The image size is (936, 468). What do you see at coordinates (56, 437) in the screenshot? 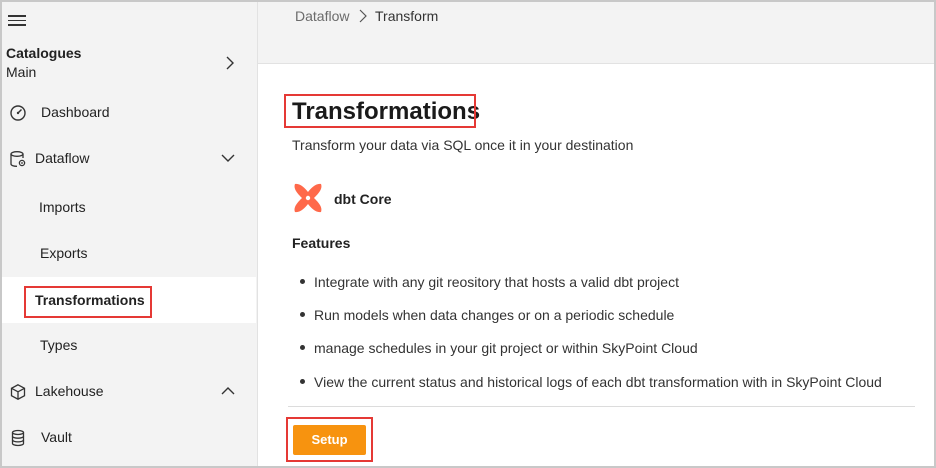
I see `sidebar-item-label: Vault` at bounding box center [56, 437].